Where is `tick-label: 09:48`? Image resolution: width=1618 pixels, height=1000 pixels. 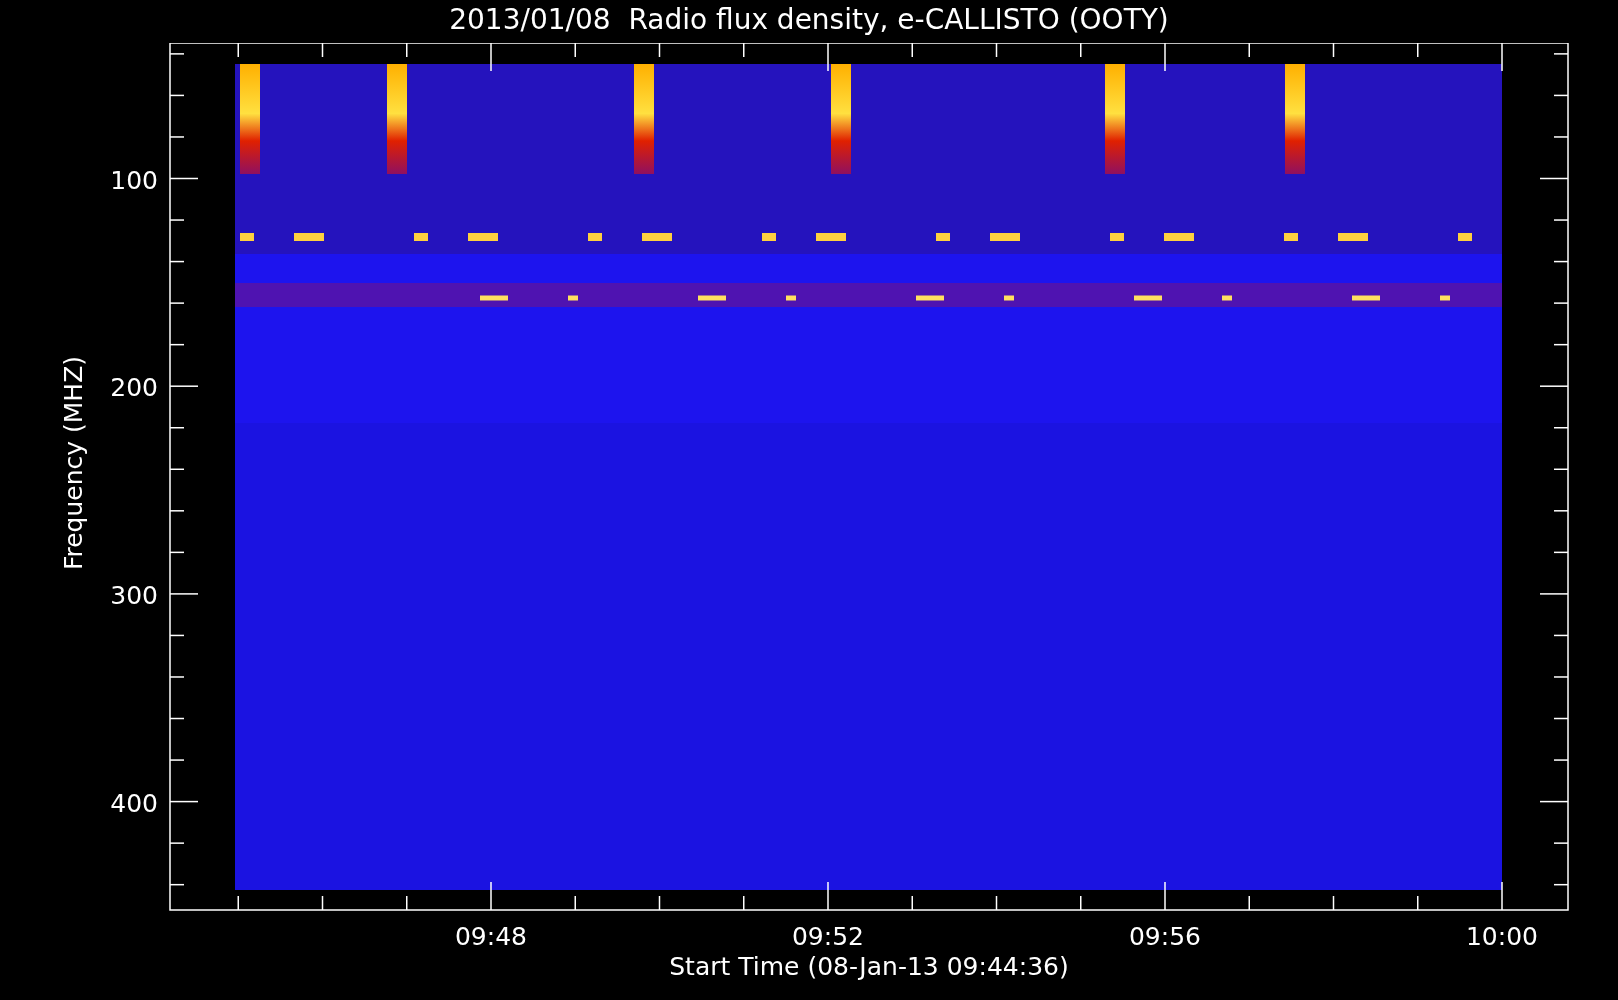 tick-label: 09:48 is located at coordinates (491, 936).